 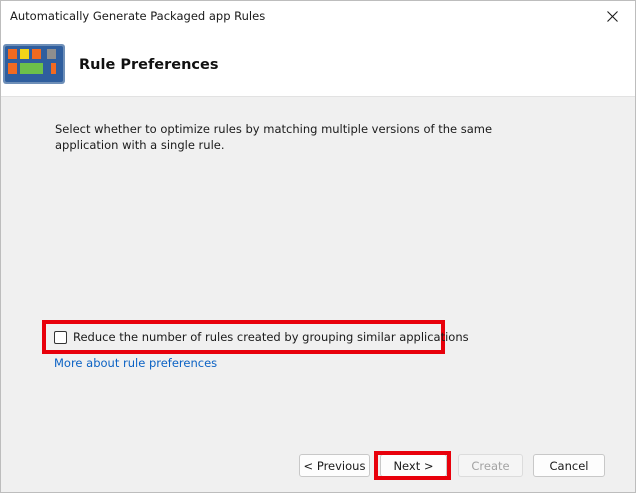 What do you see at coordinates (318, 96) in the screenshot?
I see `header-divider` at bounding box center [318, 96].